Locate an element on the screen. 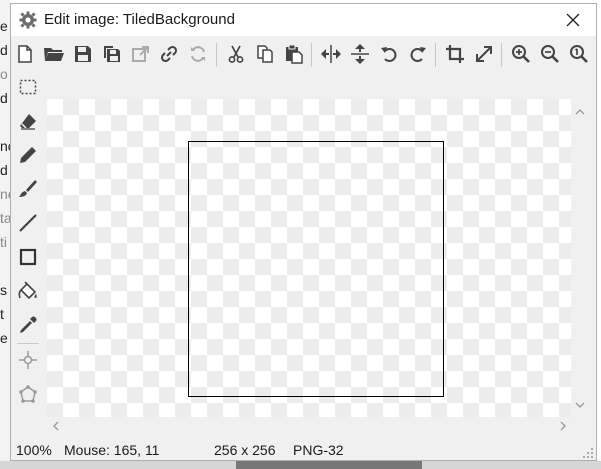 The height and width of the screenshot is (469, 601). rotate-left-icon is located at coordinates (389, 54).